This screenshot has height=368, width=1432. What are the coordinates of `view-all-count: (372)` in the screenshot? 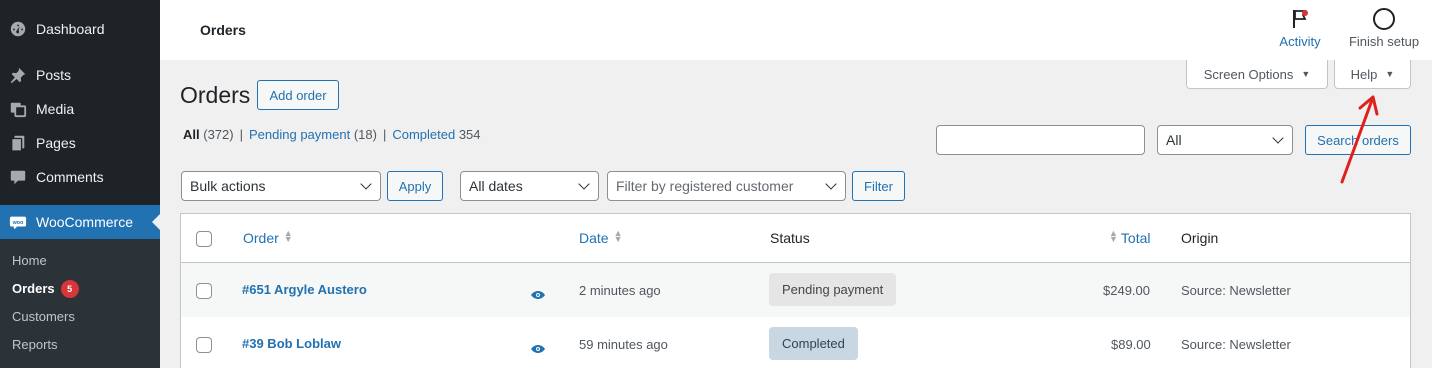 It's located at (218, 134).